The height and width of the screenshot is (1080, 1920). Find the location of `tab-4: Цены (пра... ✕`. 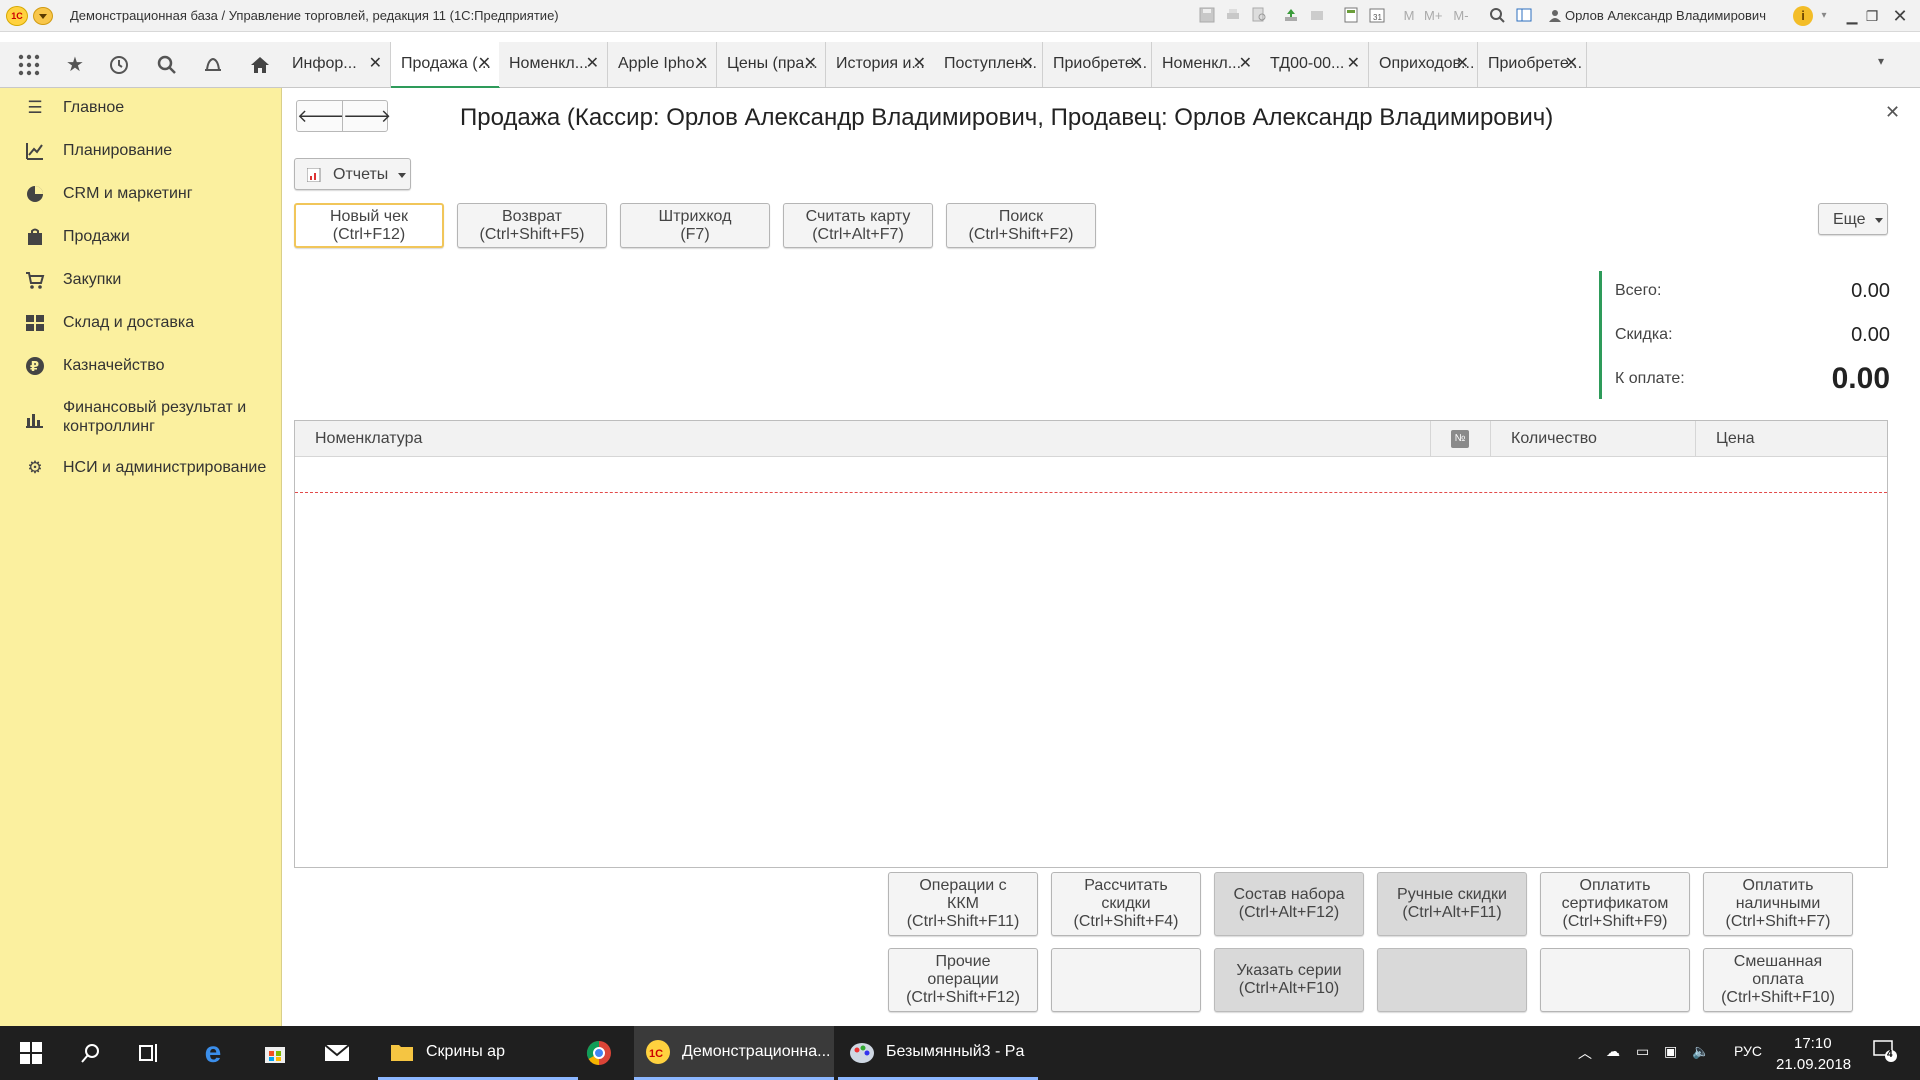

tab-4: Цены (пра... ✕ is located at coordinates (771, 64).